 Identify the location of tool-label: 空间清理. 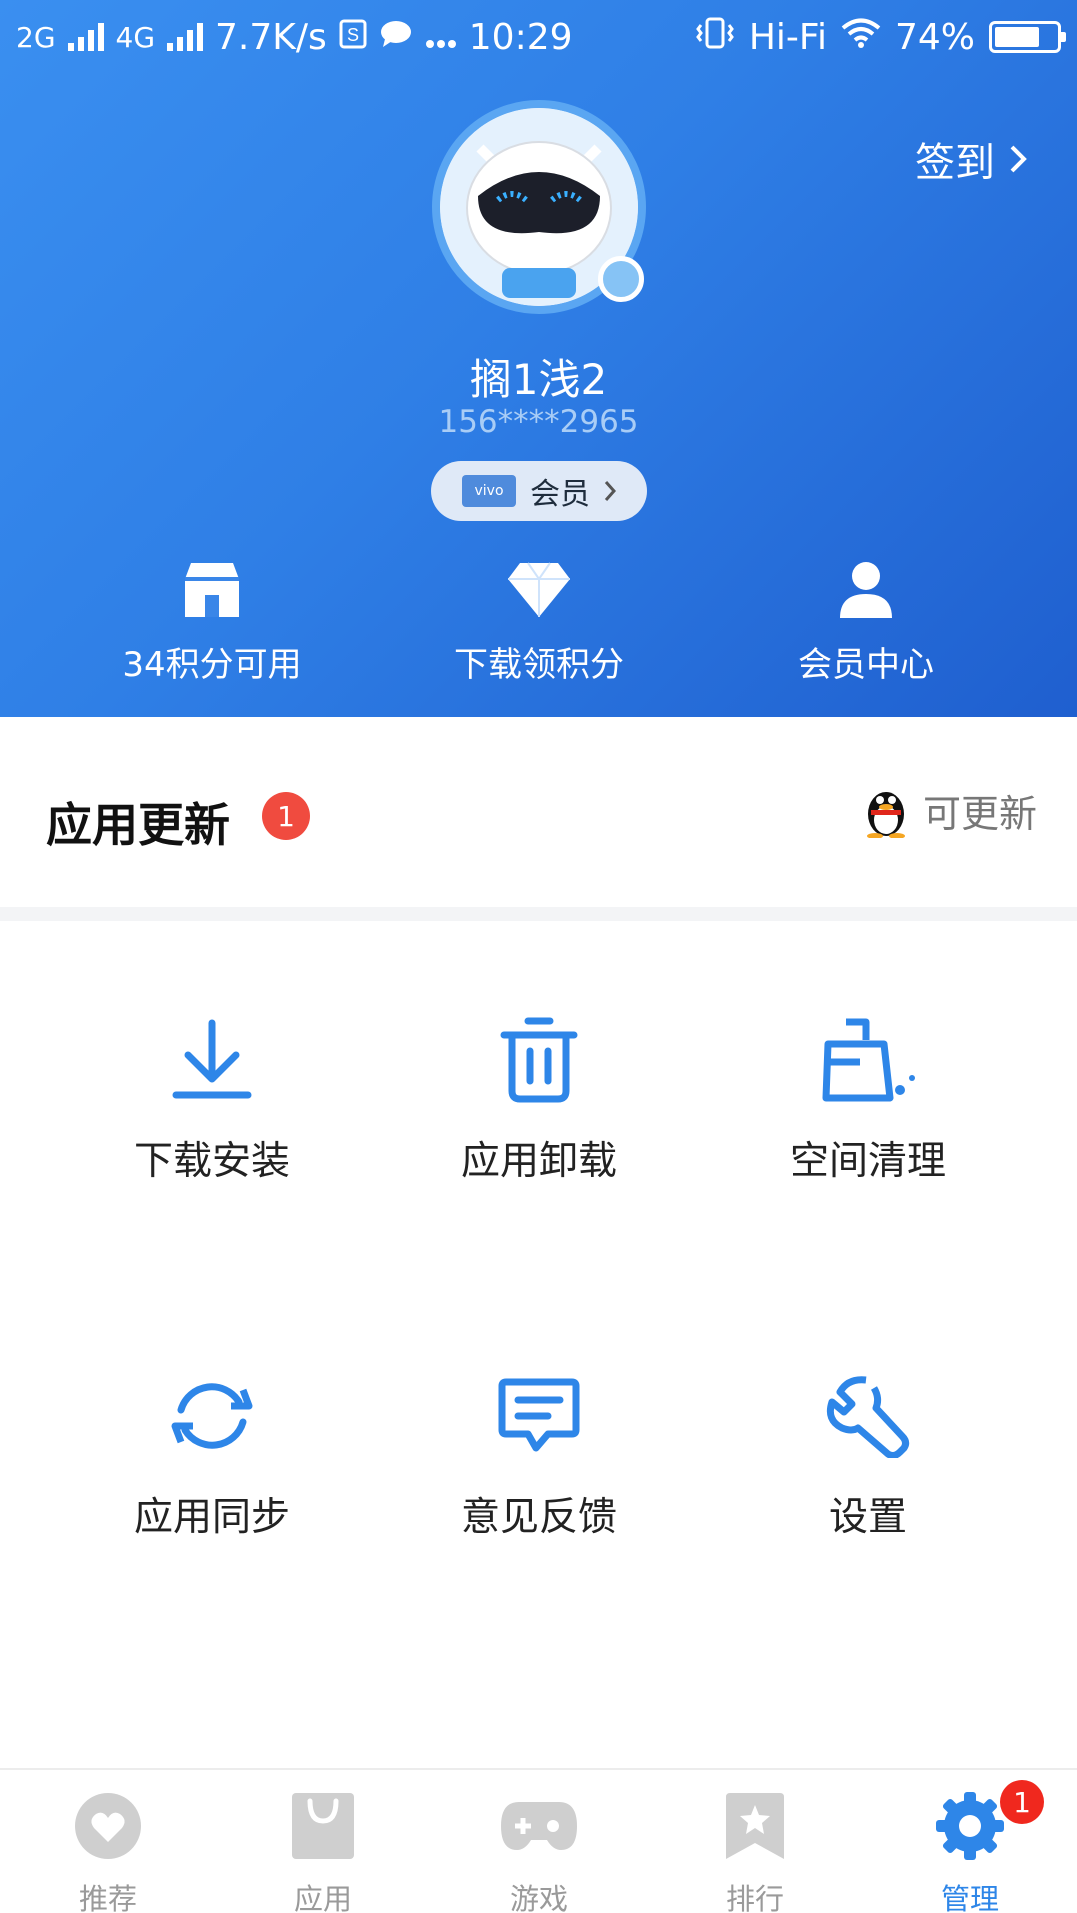
(867, 1161).